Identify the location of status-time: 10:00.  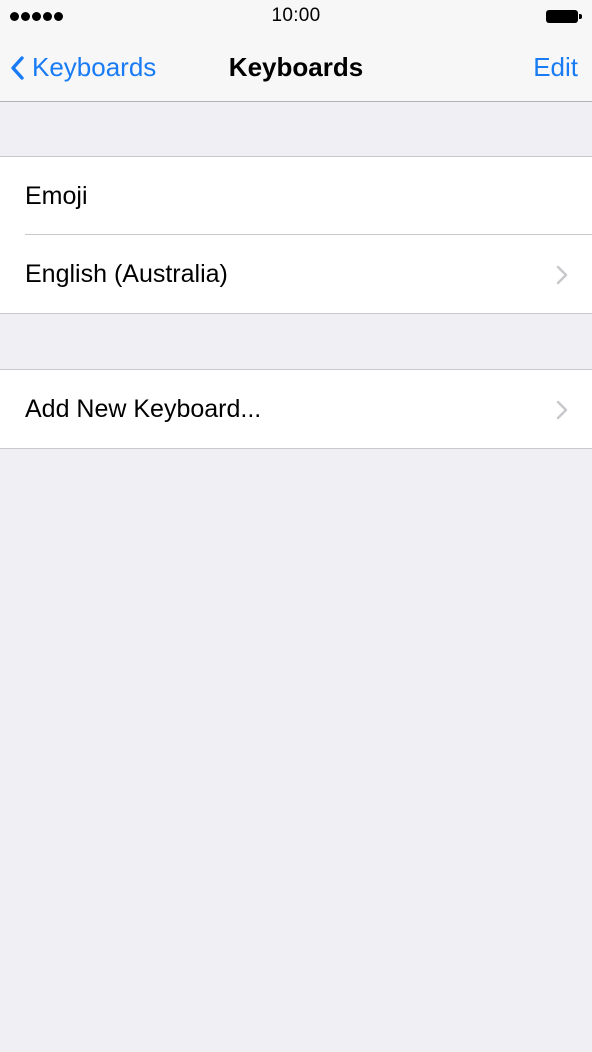
(296, 15).